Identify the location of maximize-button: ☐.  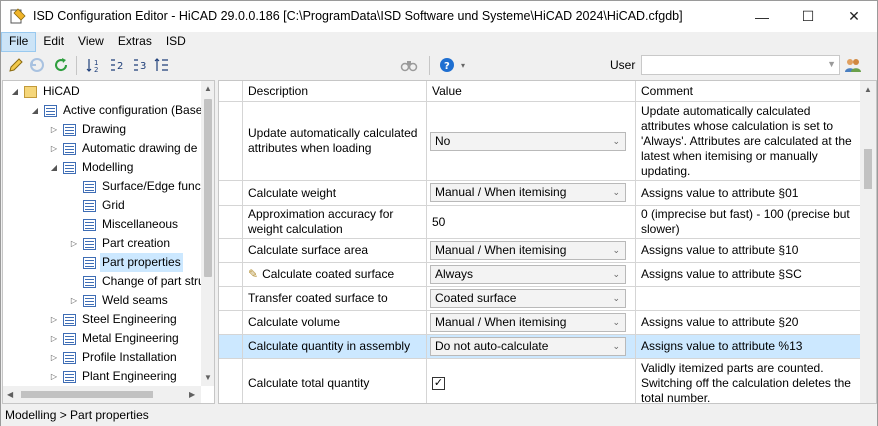
(808, 16).